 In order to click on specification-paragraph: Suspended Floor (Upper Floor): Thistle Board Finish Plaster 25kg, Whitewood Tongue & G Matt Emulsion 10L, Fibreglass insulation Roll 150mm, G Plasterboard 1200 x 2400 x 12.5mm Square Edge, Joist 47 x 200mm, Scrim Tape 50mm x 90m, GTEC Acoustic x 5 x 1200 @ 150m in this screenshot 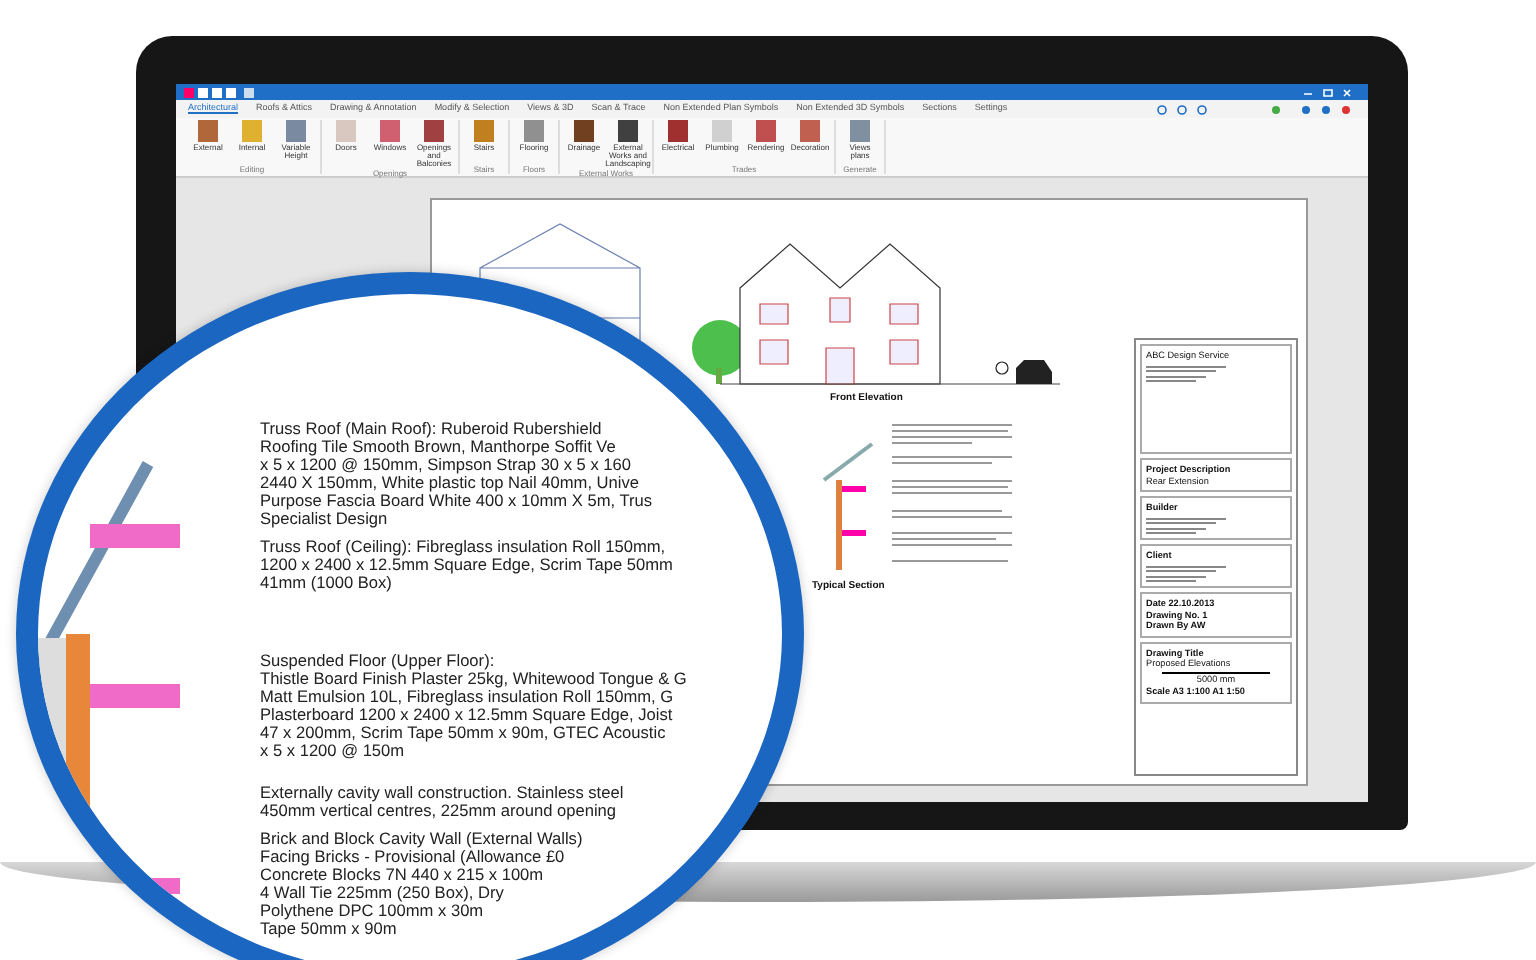, I will do `click(473, 706)`.